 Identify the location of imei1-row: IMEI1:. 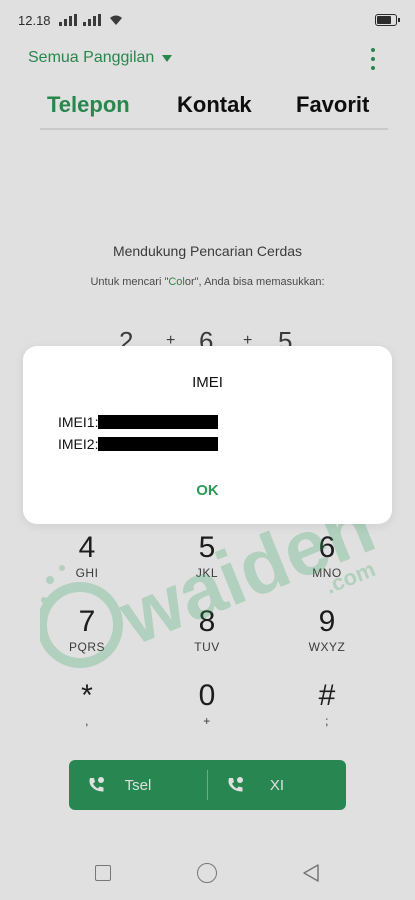
(138, 422).